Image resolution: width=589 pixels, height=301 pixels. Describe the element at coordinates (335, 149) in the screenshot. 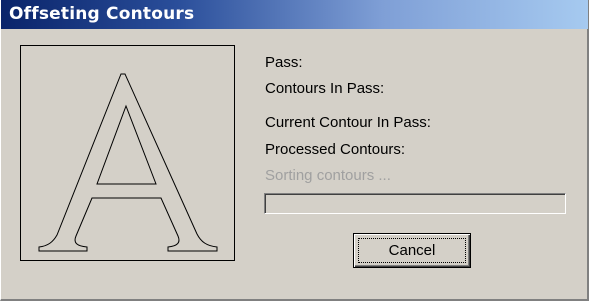

I see `processed-contours-label: Processed Contours:` at that location.